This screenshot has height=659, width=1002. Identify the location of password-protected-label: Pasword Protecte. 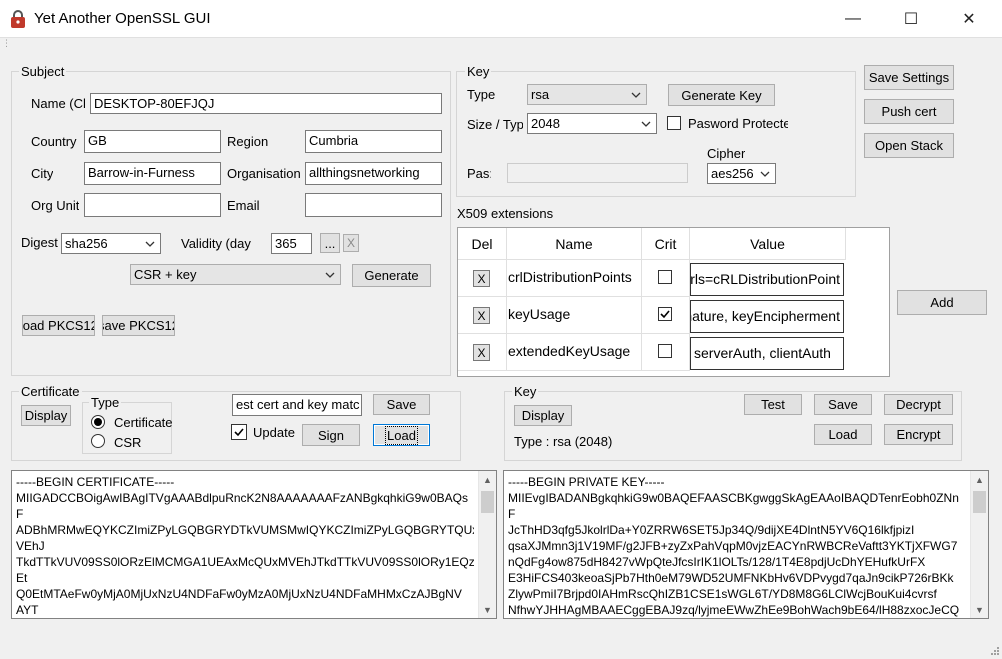
(738, 123).